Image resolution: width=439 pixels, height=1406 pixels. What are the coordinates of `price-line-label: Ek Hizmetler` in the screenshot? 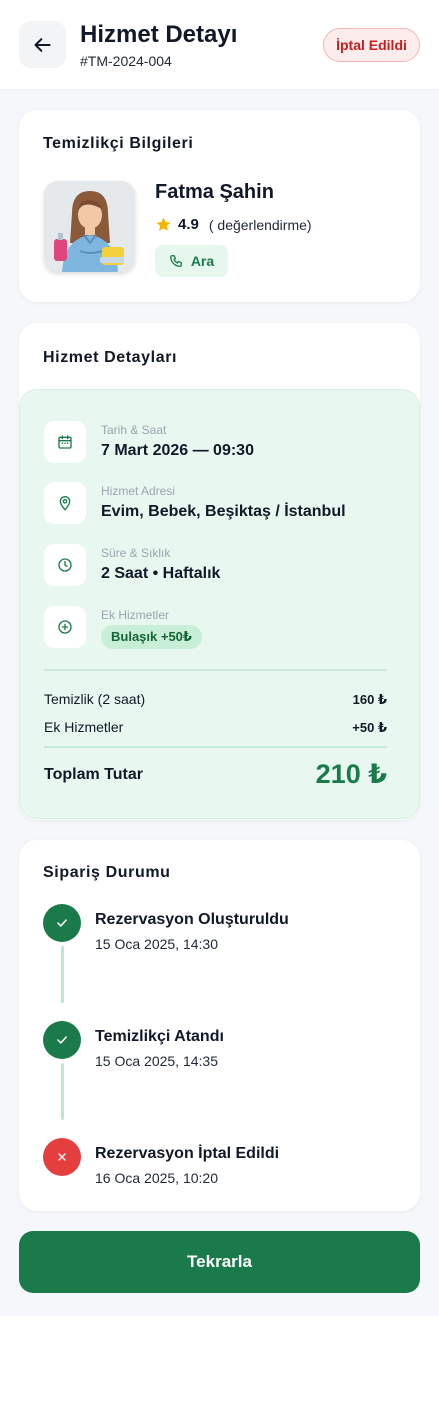 It's located at (84, 727).